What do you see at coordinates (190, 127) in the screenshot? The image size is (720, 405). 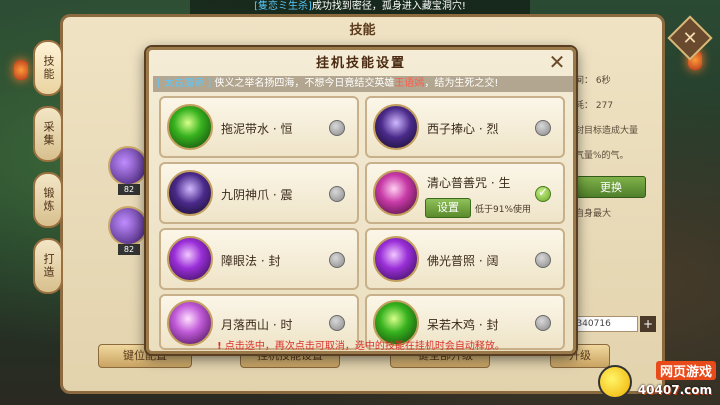 I see `green-swirl-icon` at bounding box center [190, 127].